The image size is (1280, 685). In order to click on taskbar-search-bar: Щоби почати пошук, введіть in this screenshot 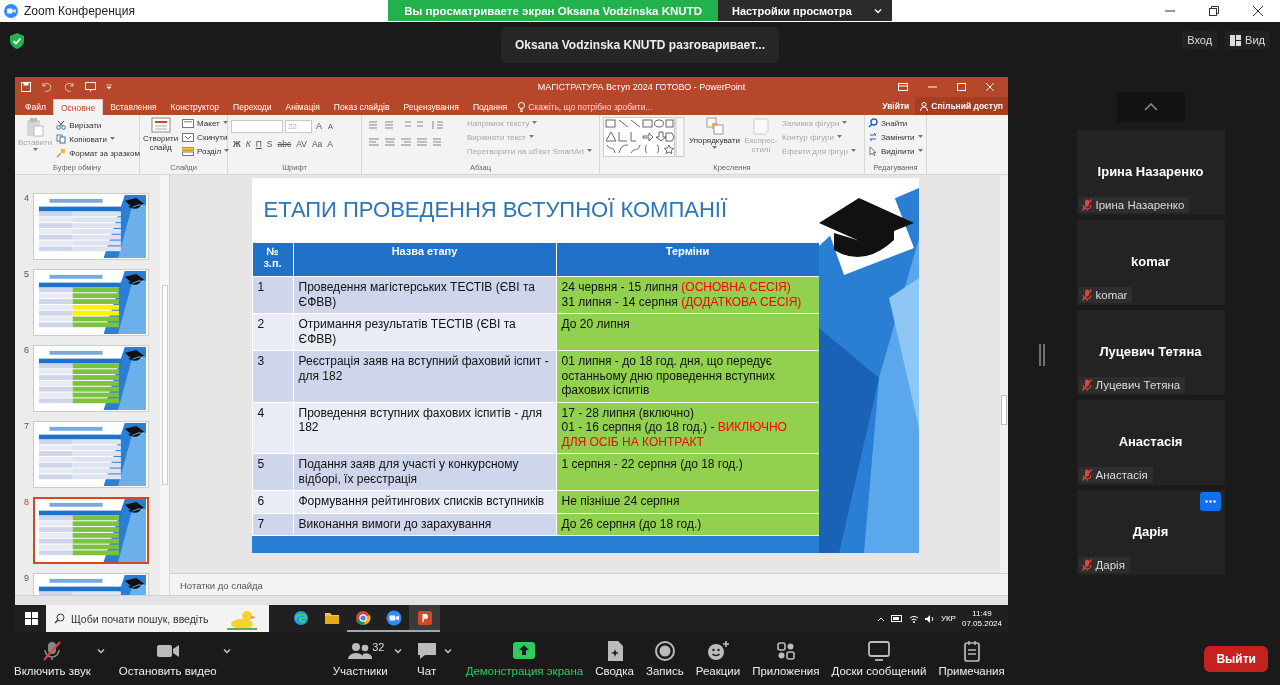, I will do `click(157, 618)`.